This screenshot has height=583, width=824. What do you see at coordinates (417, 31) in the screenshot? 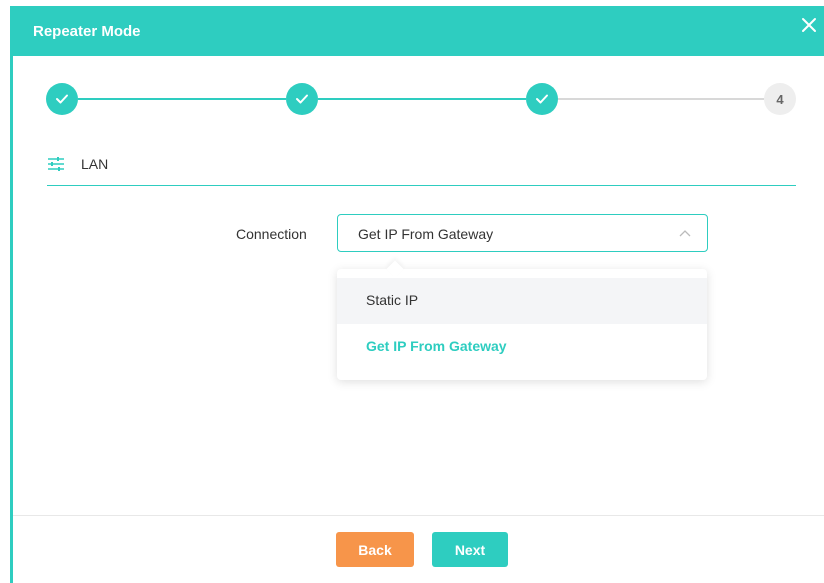
I see `dialog-titlebar: Repeater Mode` at bounding box center [417, 31].